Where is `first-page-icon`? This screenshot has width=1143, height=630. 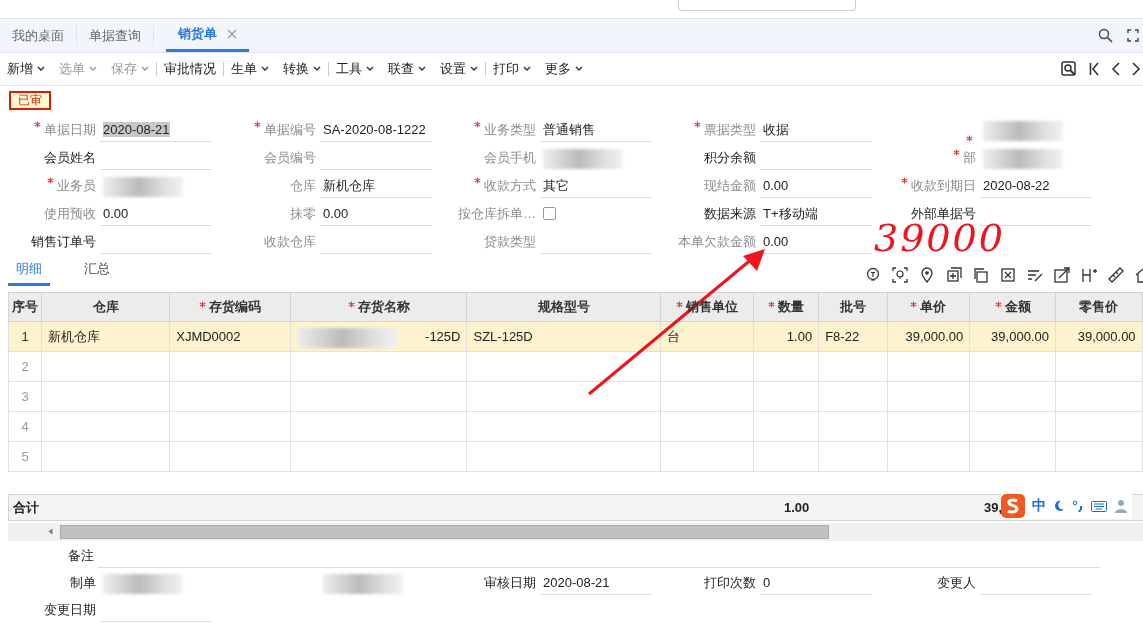 first-page-icon is located at coordinates (1094, 69).